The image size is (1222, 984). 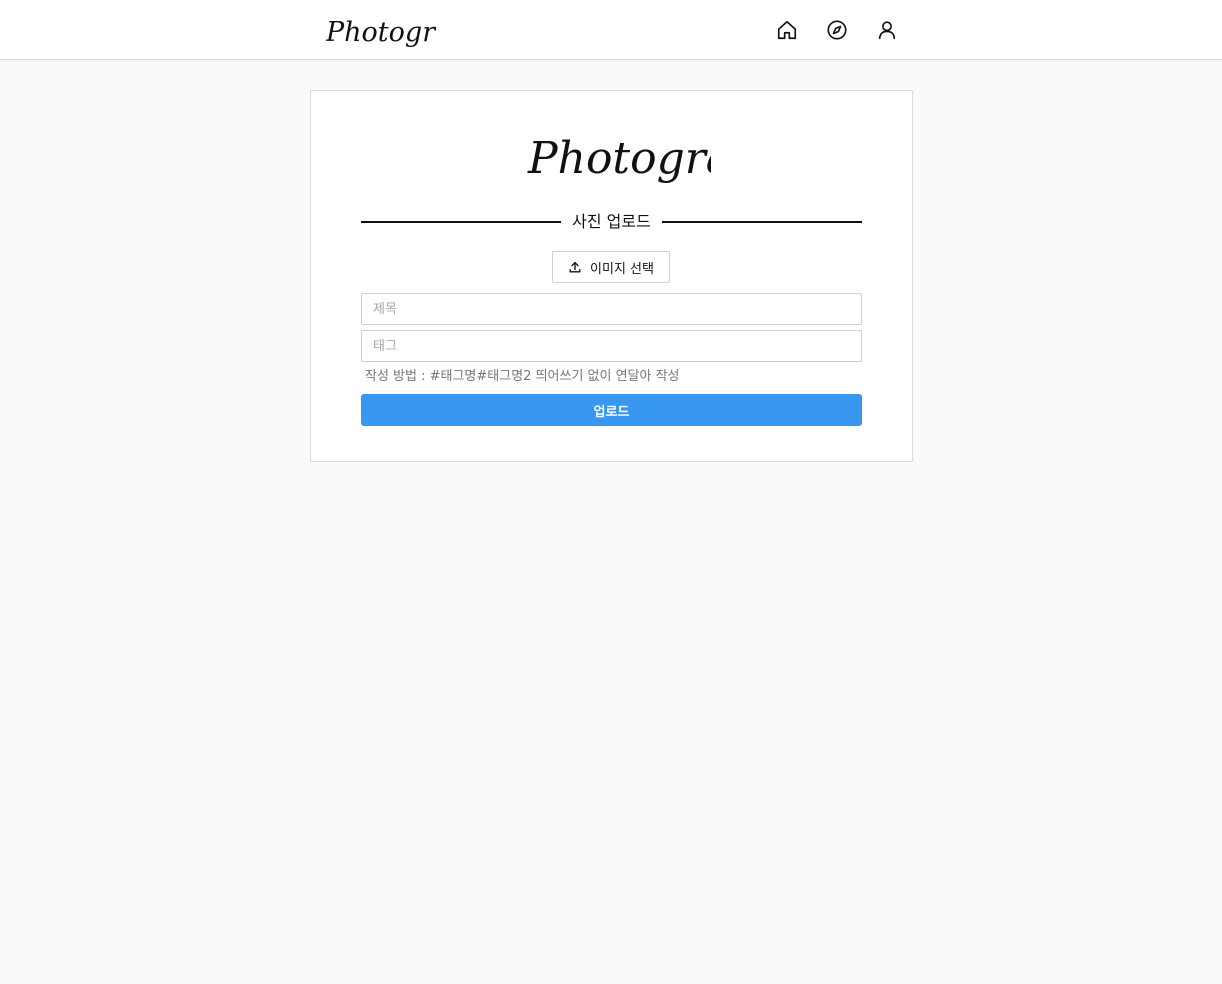 I want to click on title-input, so click(x=611, y=309).